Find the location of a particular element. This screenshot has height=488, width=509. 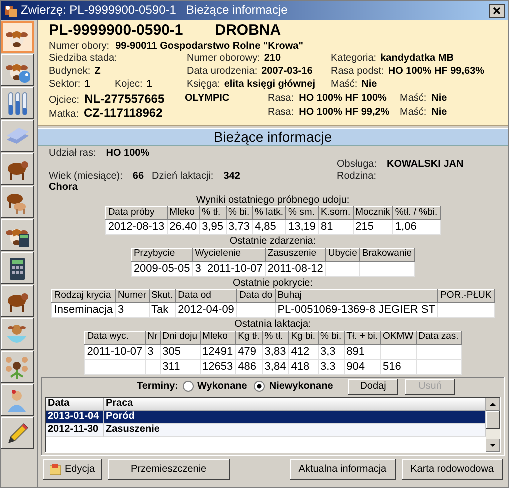

field-label: Sektor: is located at coordinates (65, 84).